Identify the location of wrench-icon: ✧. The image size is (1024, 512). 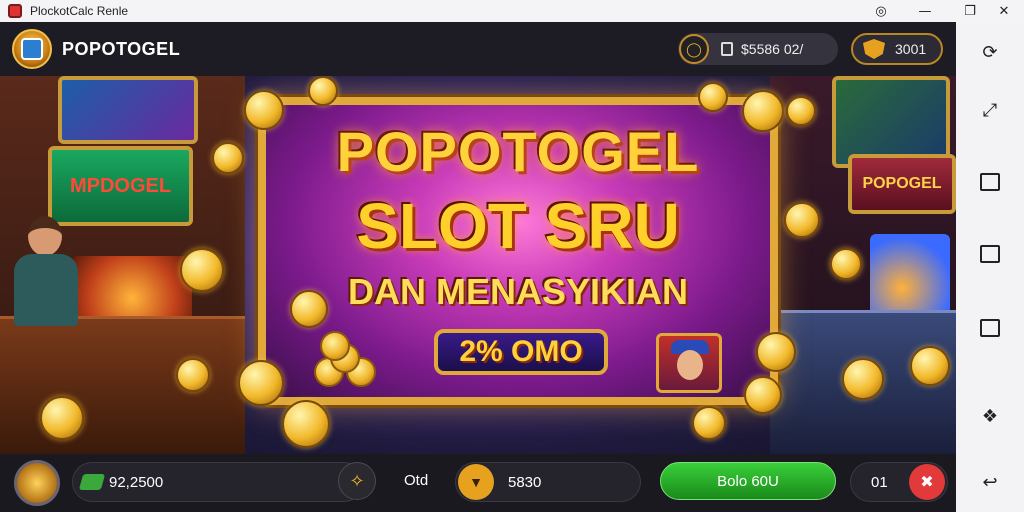
(357, 481).